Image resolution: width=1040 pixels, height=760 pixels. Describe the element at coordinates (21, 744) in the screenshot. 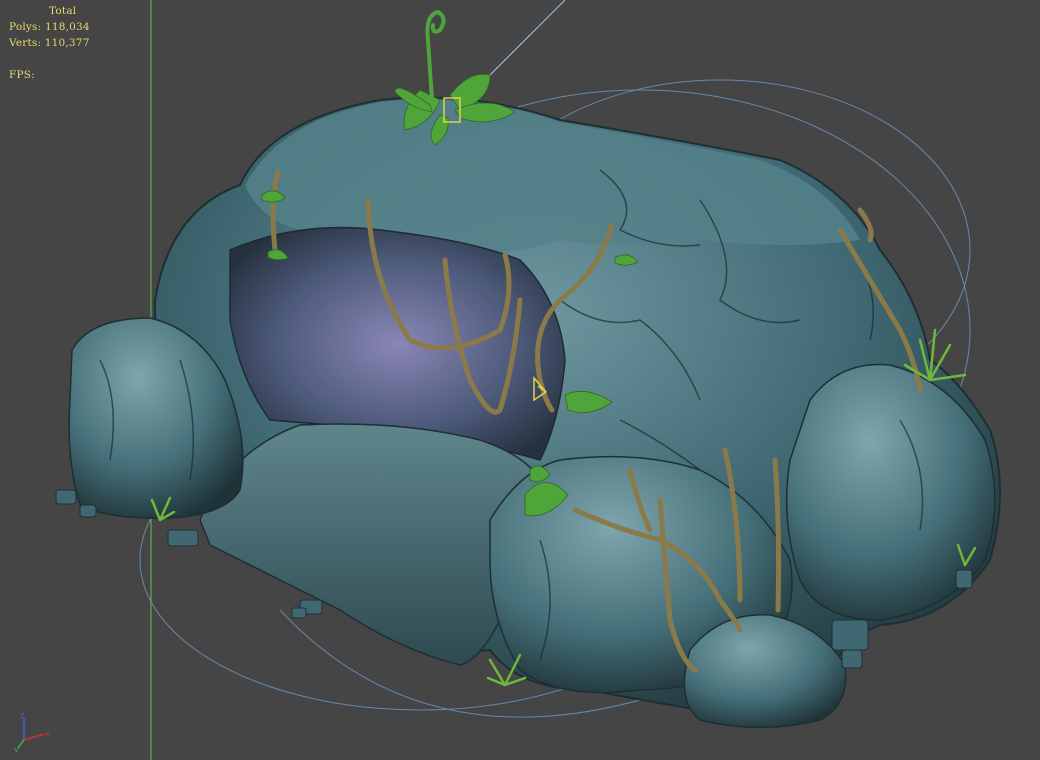

I see `y-axis-line` at that location.